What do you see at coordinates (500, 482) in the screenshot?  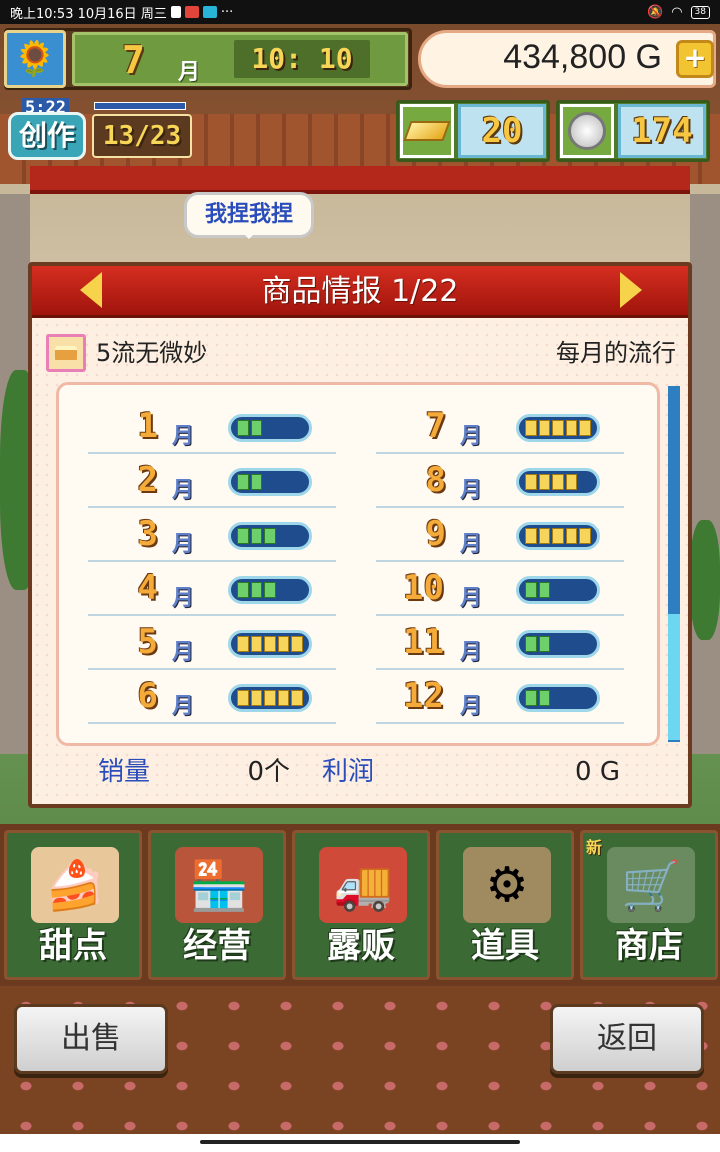 I see `month-row: 8月` at bounding box center [500, 482].